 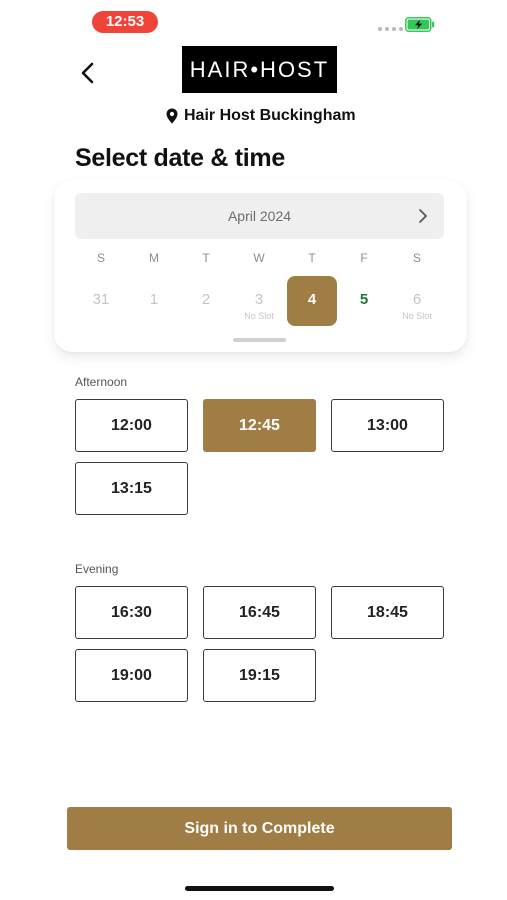 I want to click on day-number: 2, so click(x=206, y=299).